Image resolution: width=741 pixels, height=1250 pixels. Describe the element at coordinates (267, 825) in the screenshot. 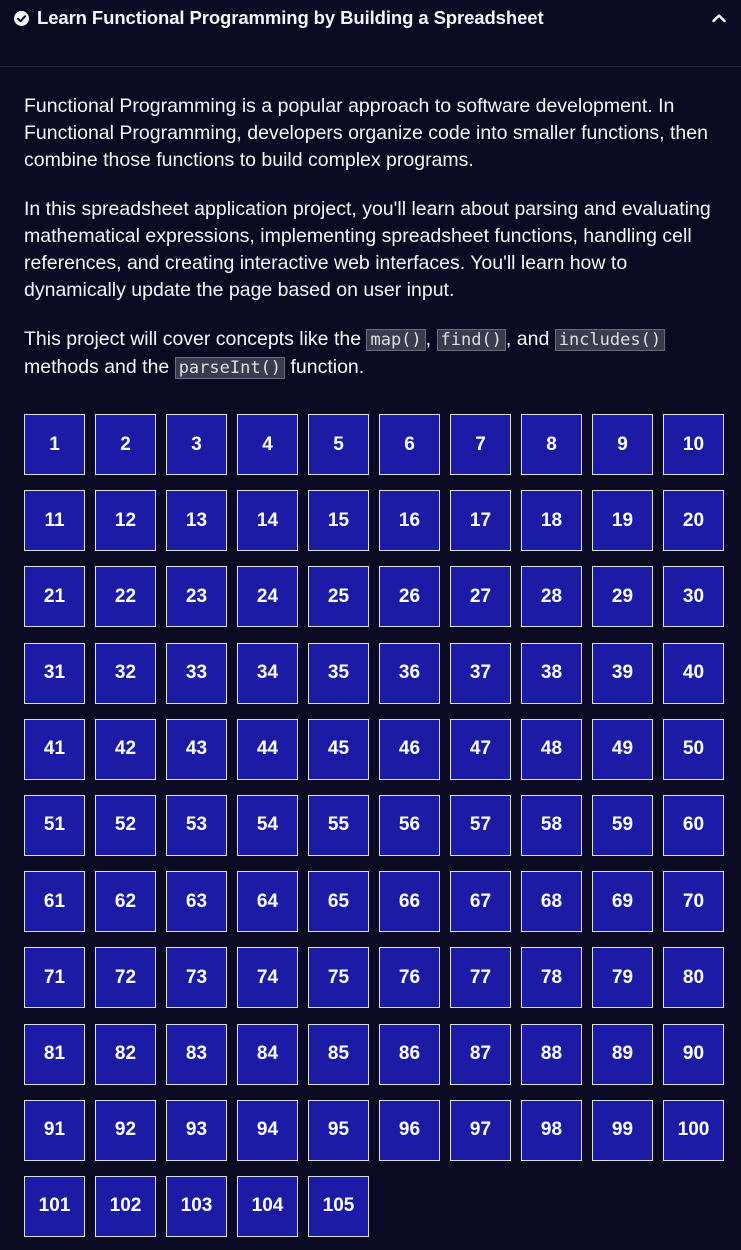

I see `step-button: 54` at that location.